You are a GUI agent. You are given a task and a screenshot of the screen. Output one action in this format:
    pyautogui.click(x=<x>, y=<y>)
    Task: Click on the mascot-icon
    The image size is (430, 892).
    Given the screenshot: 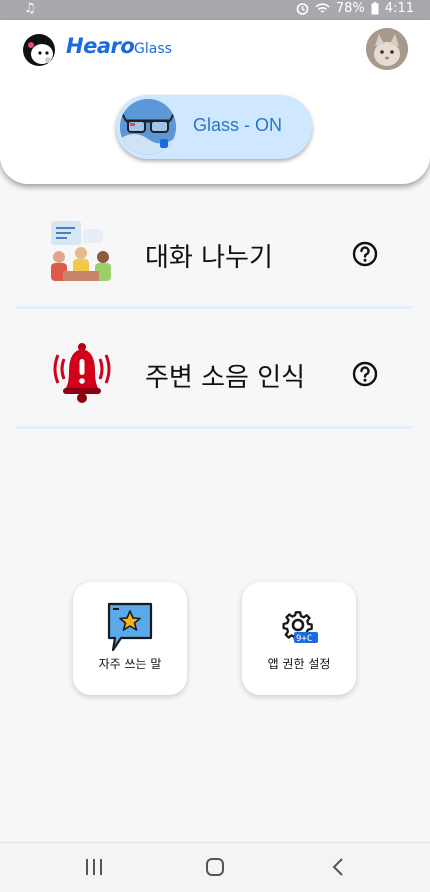 What is the action you would take?
    pyautogui.click(x=39, y=50)
    